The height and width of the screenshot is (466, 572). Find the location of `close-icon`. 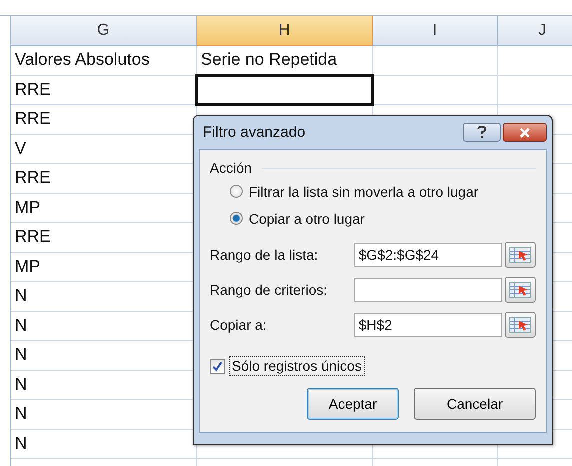

close-icon is located at coordinates (525, 133).